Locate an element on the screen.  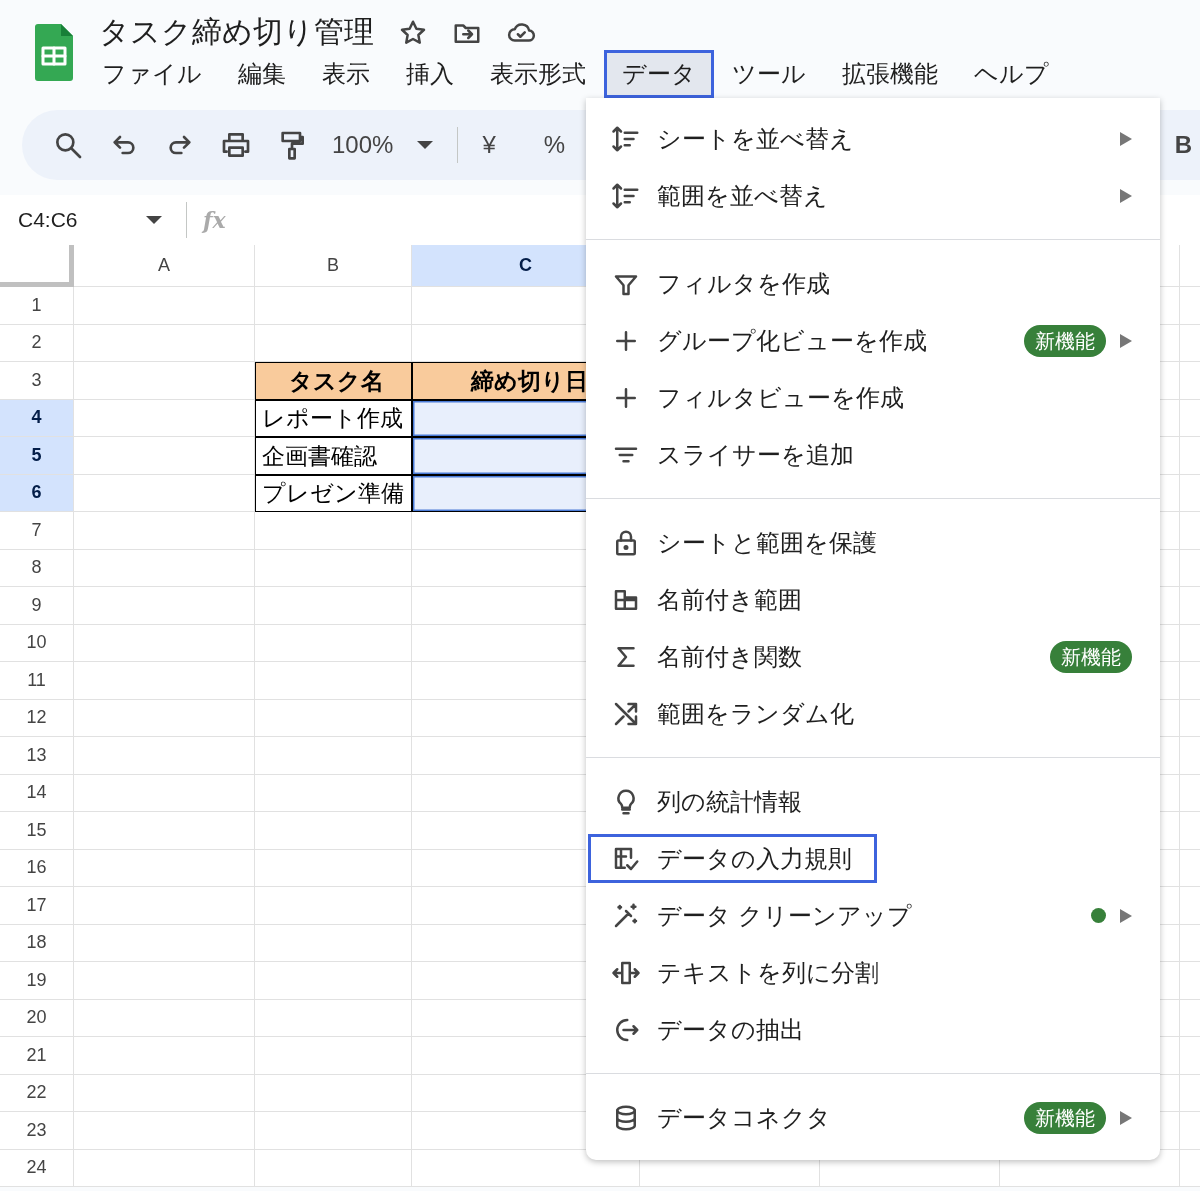
menu-item: テキストを列に分割 is located at coordinates (873, 972).